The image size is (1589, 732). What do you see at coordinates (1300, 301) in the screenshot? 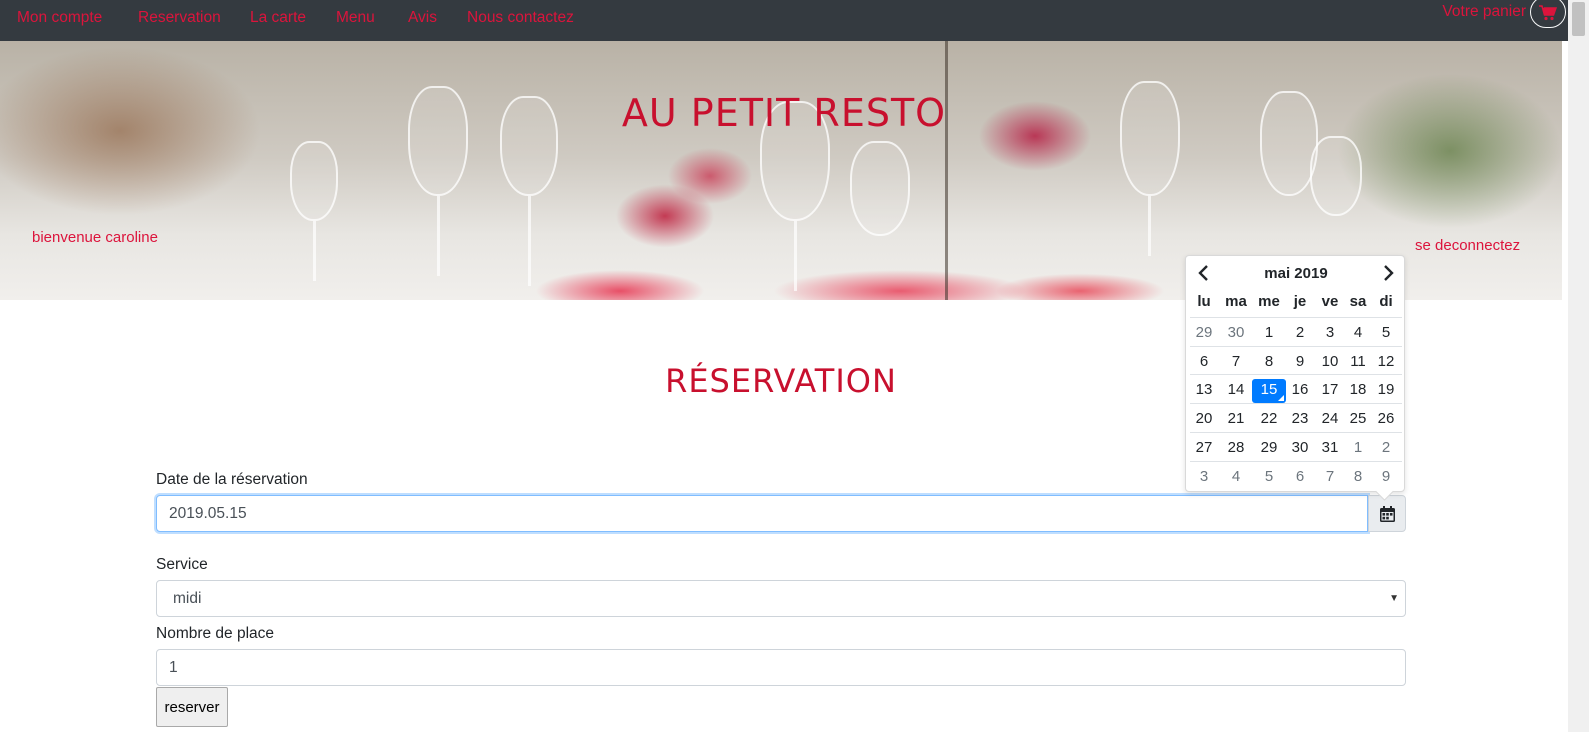
I see `weekday-header: je` at bounding box center [1300, 301].